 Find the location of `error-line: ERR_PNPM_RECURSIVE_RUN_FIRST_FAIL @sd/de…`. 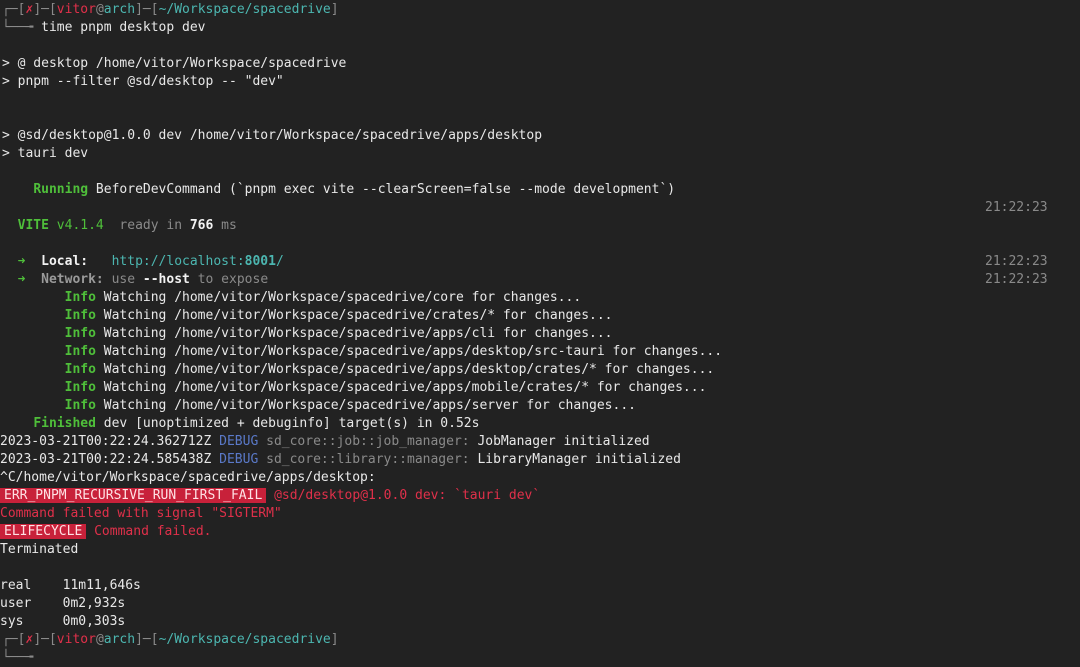

error-line: ERR_PNPM_RECURSIVE_RUN_FIRST_FAIL @sd/de… is located at coordinates (270, 496).